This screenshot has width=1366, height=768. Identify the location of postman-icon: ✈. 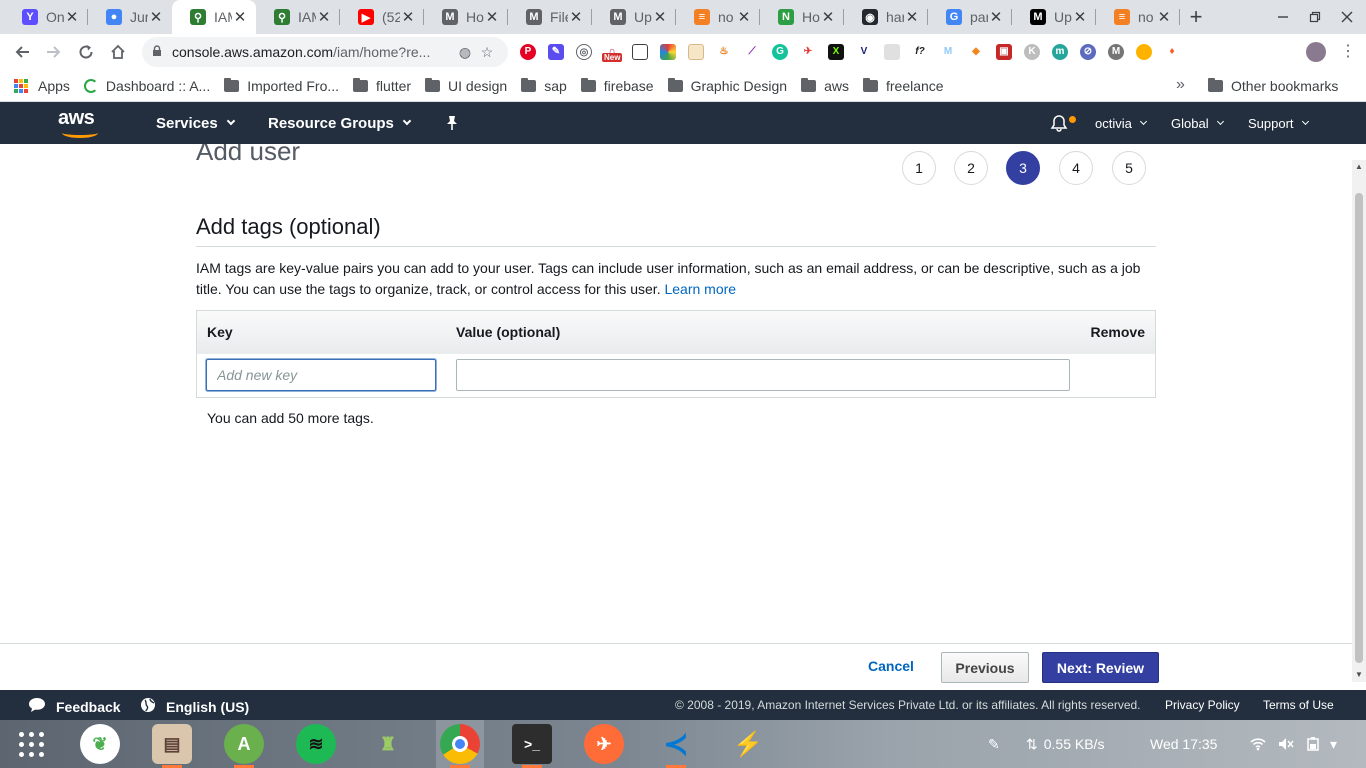
(604, 744).